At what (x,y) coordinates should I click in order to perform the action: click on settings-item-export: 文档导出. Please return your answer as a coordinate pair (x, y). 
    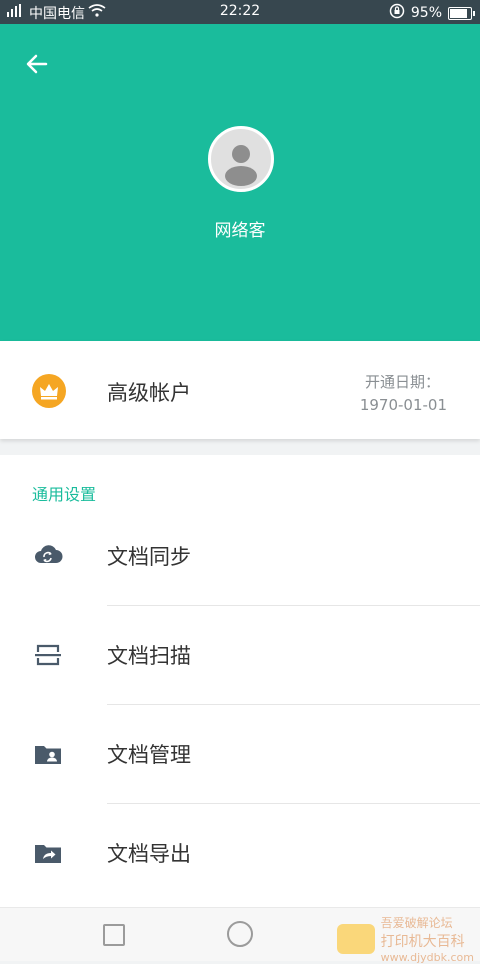
    Looking at the image, I should click on (240, 853).